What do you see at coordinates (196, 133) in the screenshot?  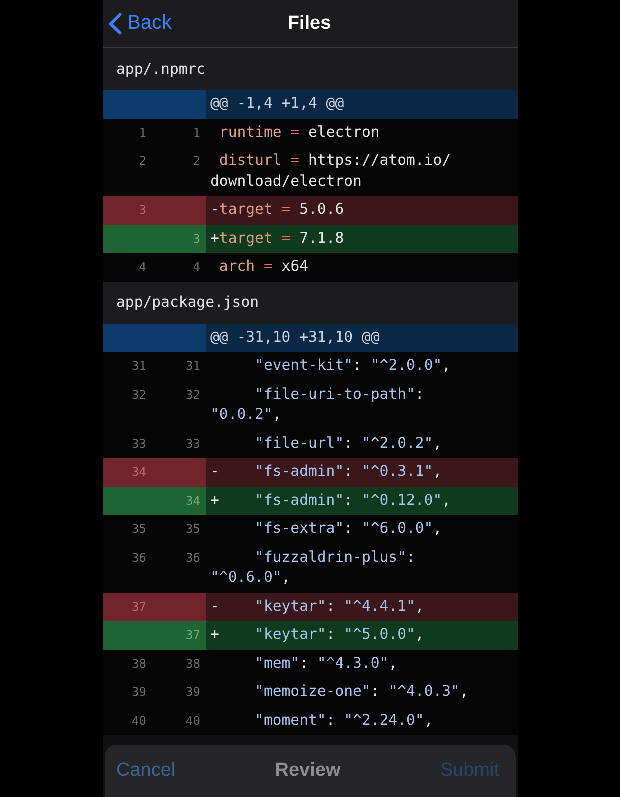 I see `new-line-number: 1` at bounding box center [196, 133].